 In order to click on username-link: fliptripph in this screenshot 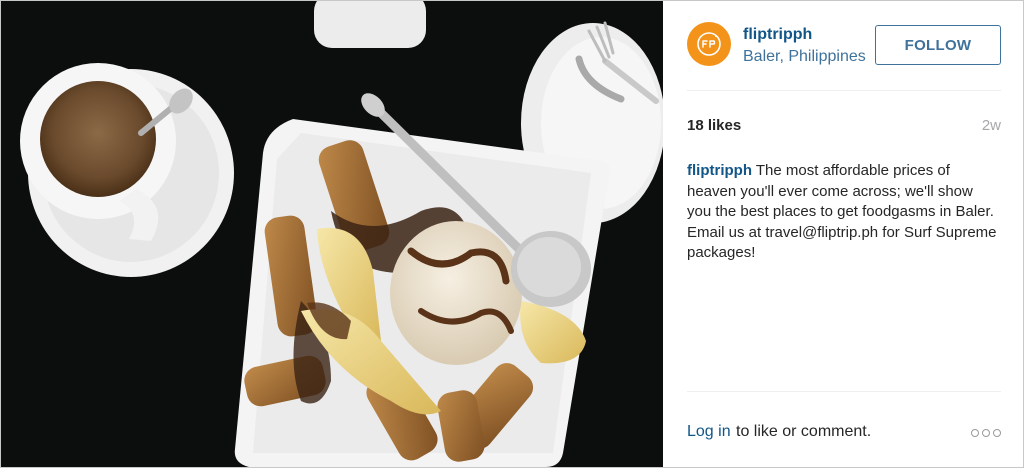, I will do `click(777, 35)`.